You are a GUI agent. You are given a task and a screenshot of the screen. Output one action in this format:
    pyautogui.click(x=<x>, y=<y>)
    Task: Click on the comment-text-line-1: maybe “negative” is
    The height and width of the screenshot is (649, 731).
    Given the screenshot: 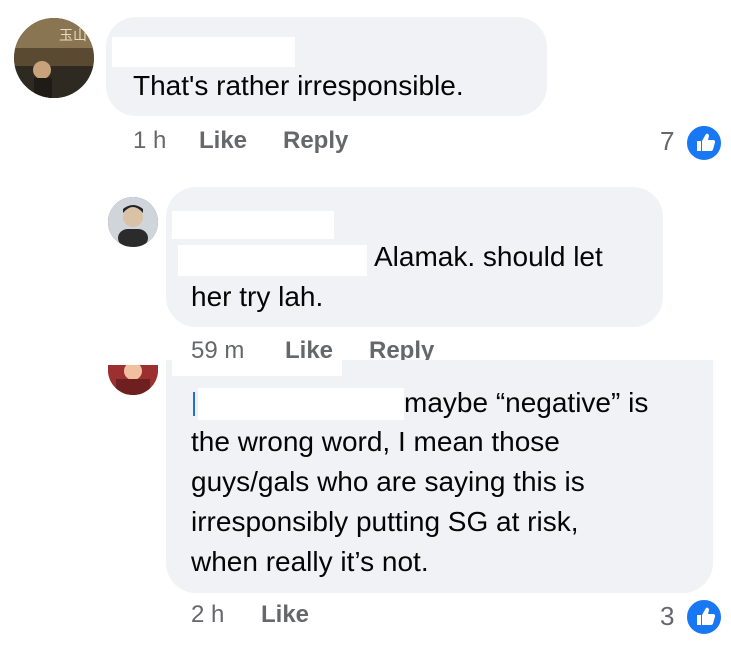 What is the action you would take?
    pyautogui.click(x=526, y=402)
    